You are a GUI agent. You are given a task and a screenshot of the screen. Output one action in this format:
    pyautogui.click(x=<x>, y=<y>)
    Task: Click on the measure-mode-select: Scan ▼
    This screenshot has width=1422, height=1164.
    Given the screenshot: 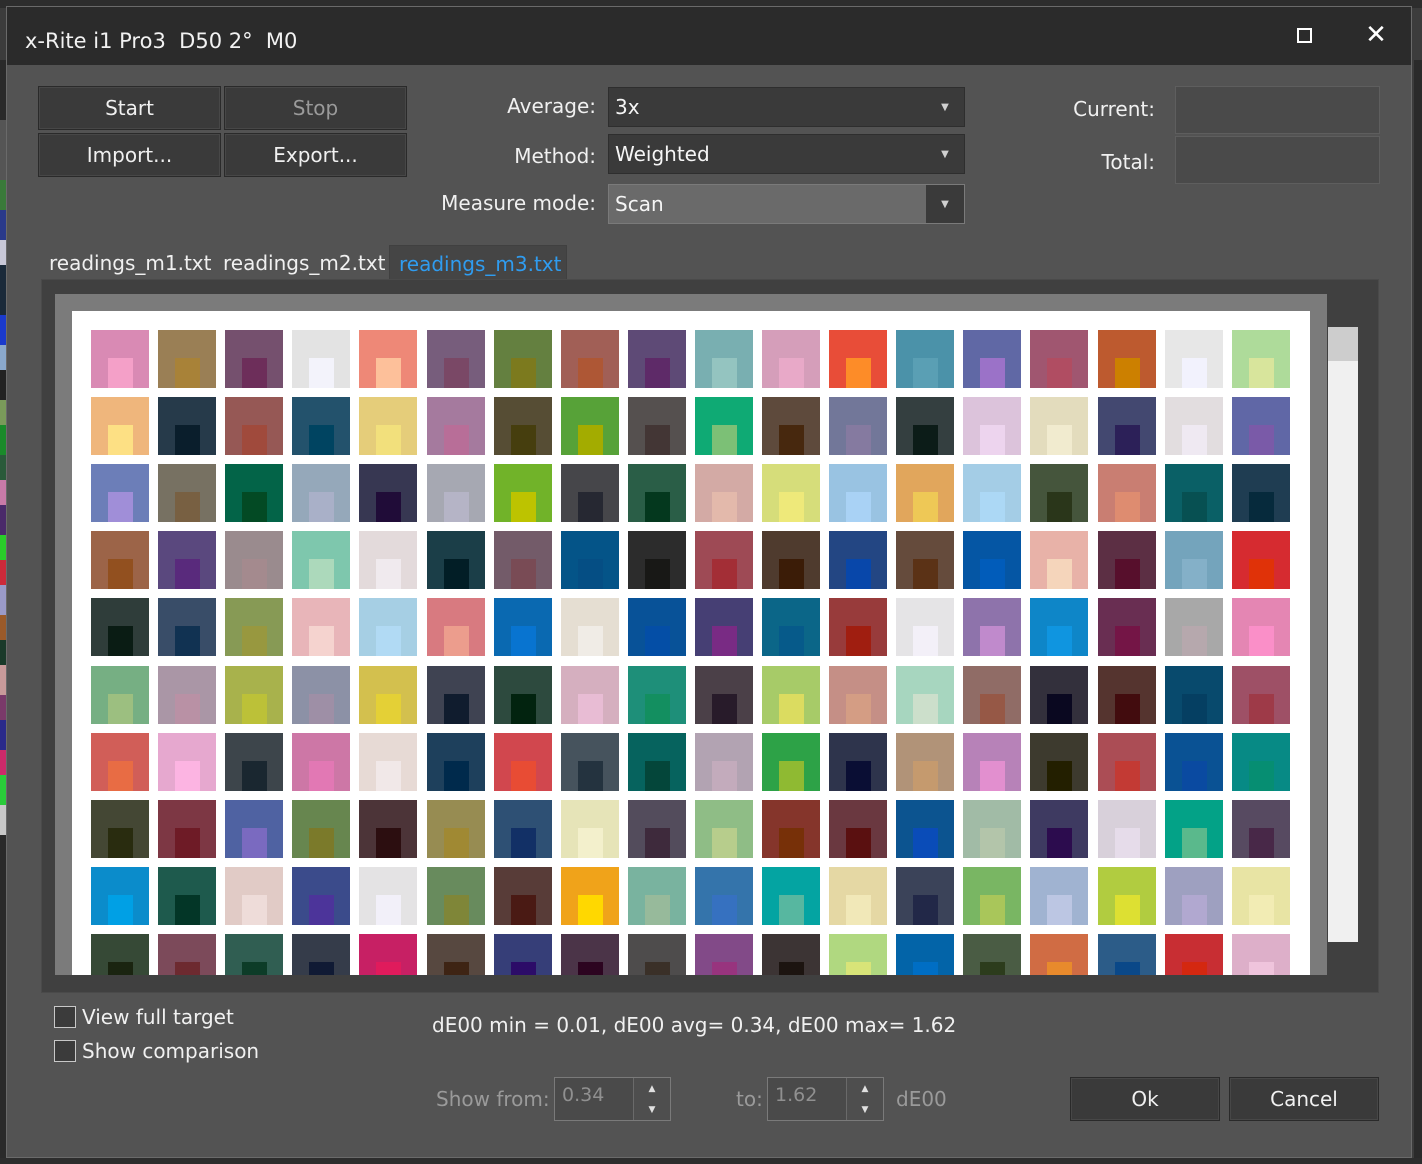 What is the action you would take?
    pyautogui.click(x=786, y=204)
    